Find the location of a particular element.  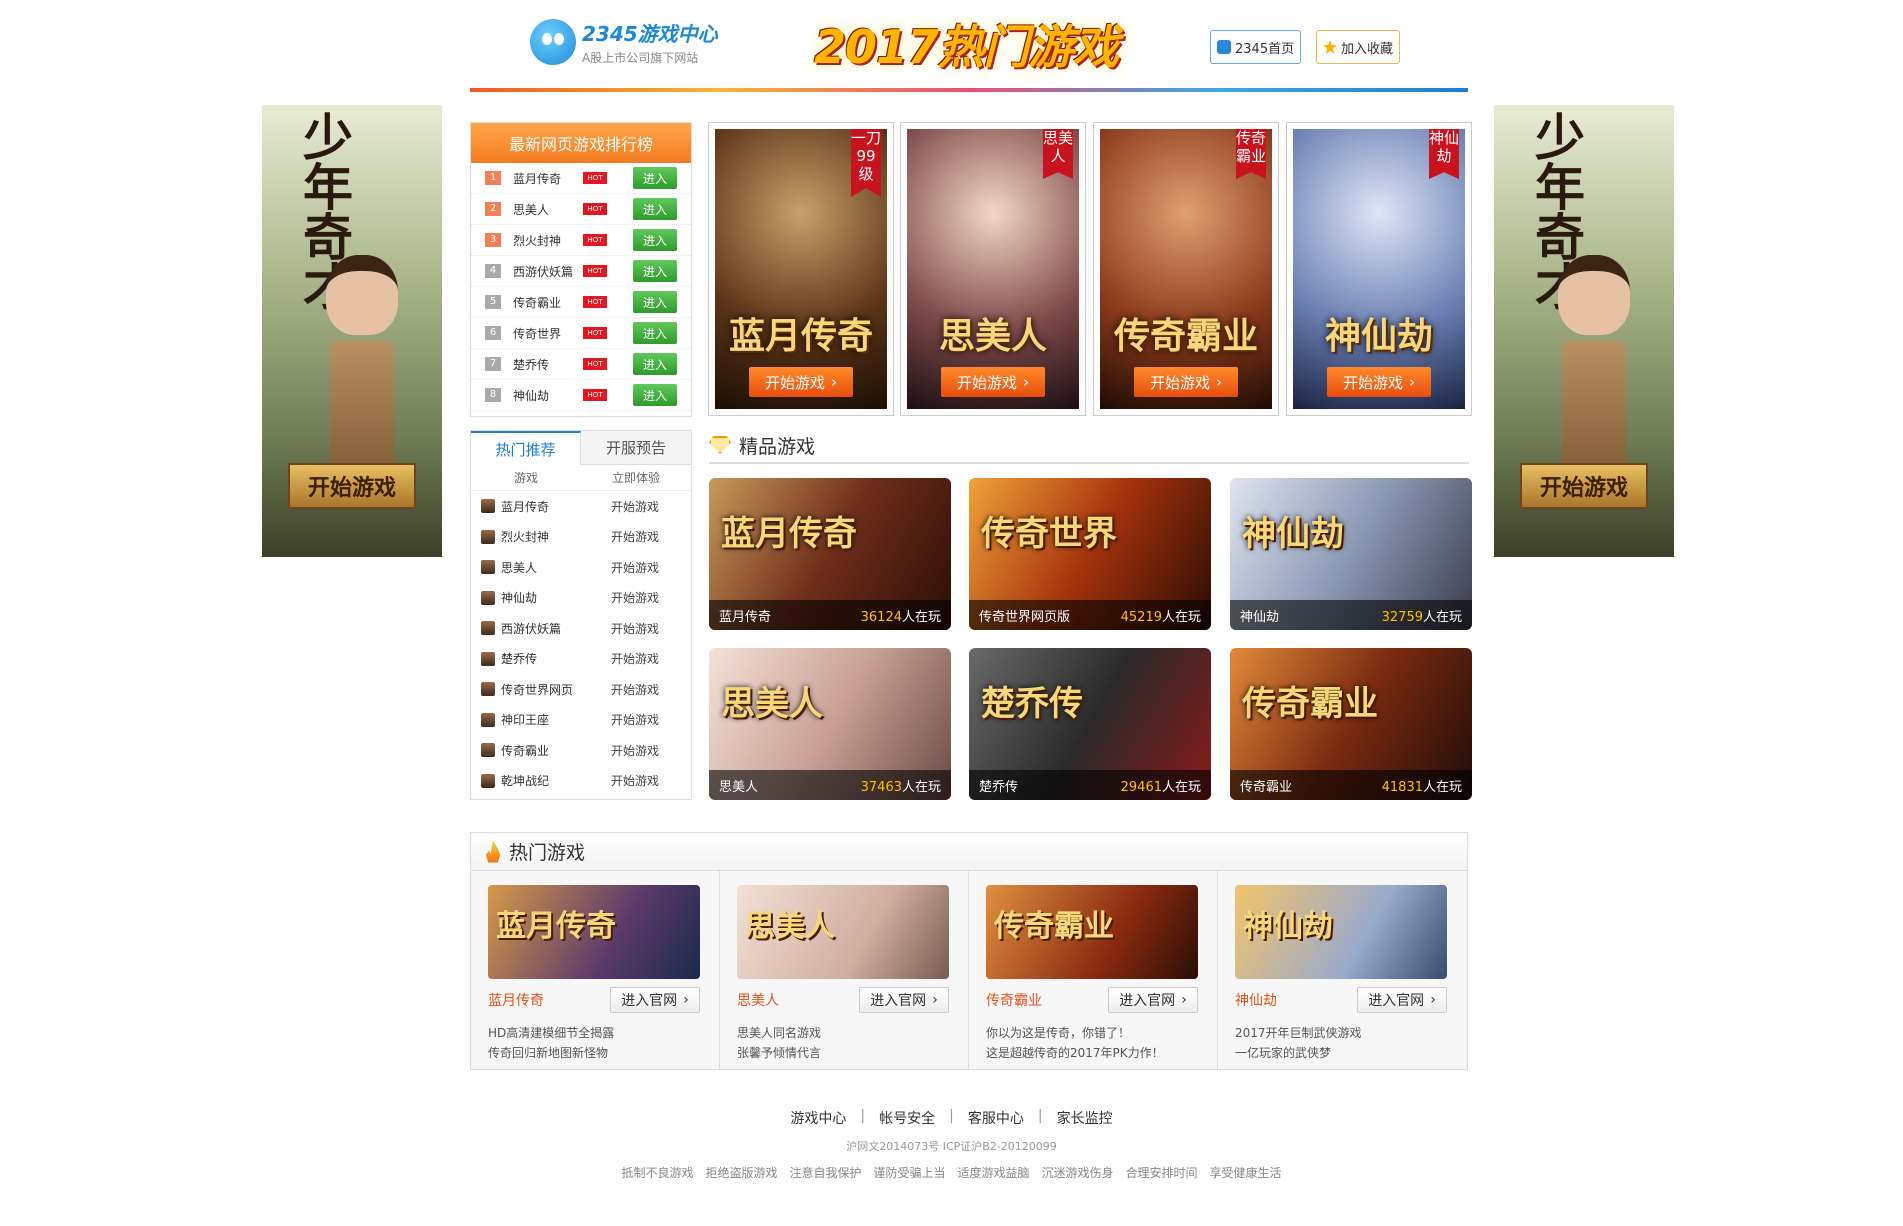

poster-logo: 思美人 is located at coordinates (992, 336).